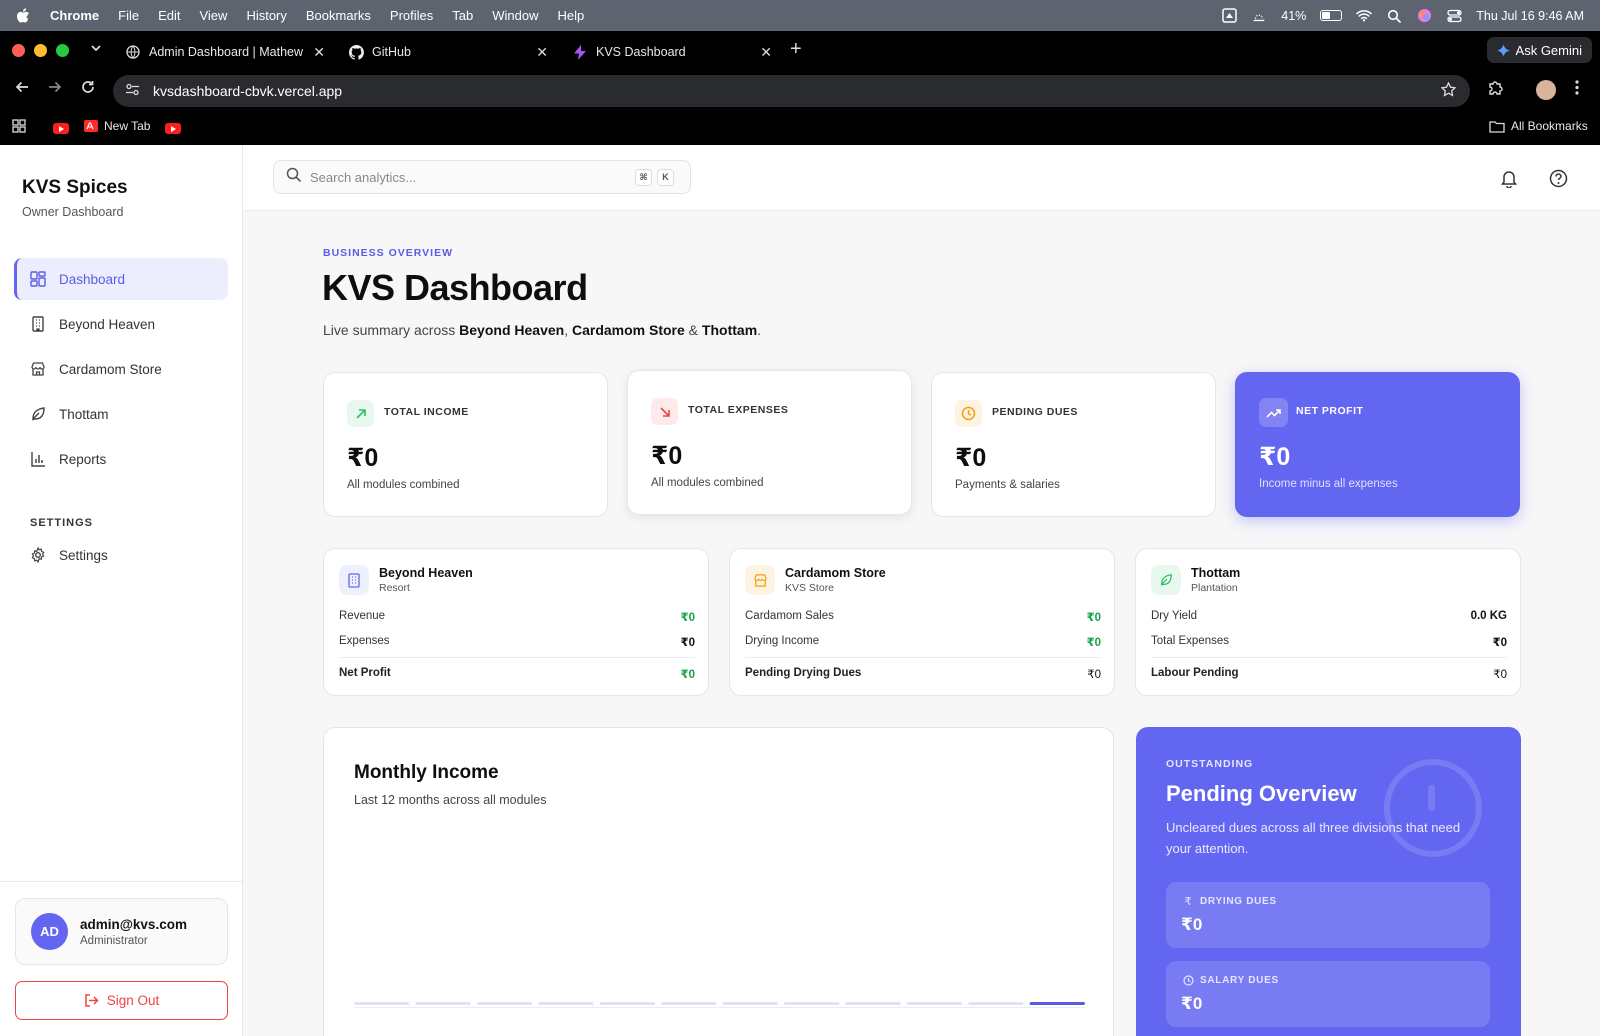 This screenshot has height=1036, width=1600. I want to click on drive-icon, so click(1229, 16).